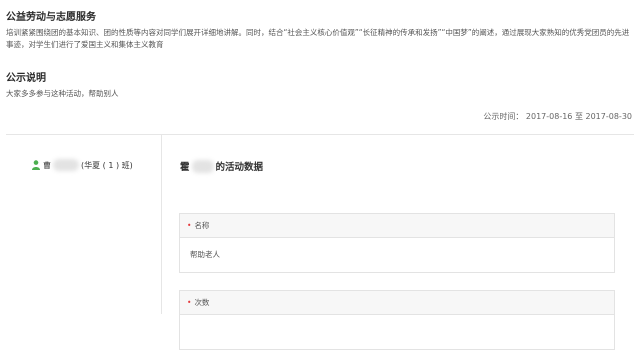 The image size is (640, 350). What do you see at coordinates (397, 243) in the screenshot?
I see `field-panel-name: • 名称 帮助老人` at bounding box center [397, 243].